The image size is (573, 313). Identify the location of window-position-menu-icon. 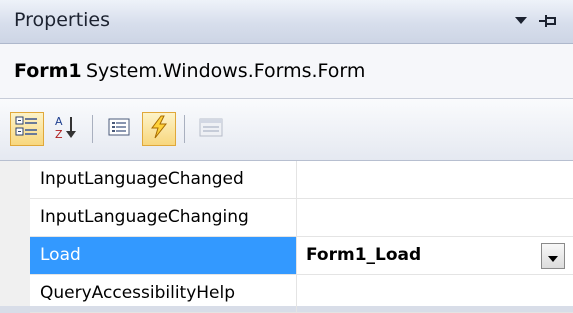
(521, 21).